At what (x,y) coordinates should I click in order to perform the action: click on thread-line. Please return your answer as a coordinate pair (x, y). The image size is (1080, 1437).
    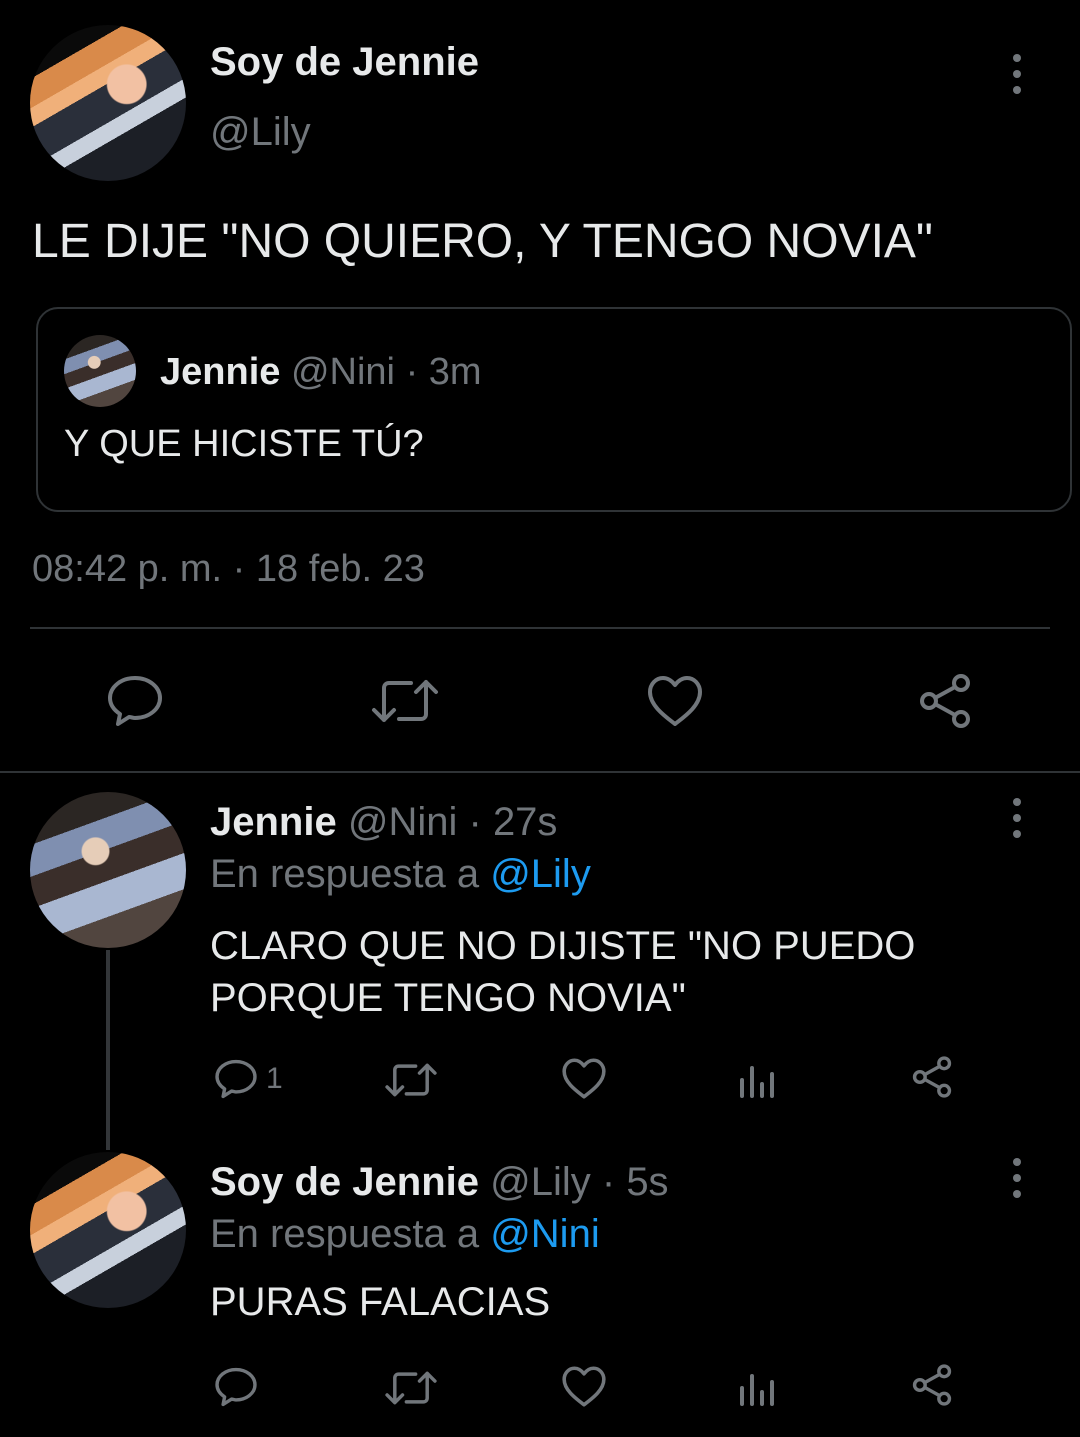
    Looking at the image, I should click on (108, 1050).